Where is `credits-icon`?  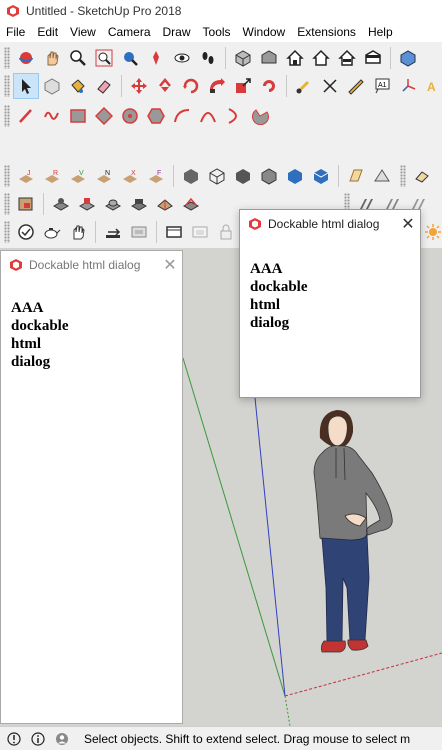
credits-icon is located at coordinates (38, 739).